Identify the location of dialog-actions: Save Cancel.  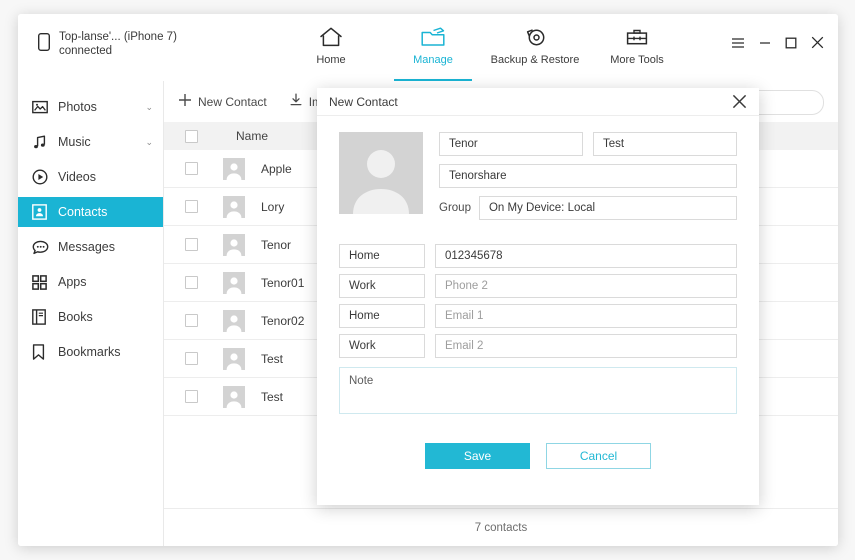
(538, 456).